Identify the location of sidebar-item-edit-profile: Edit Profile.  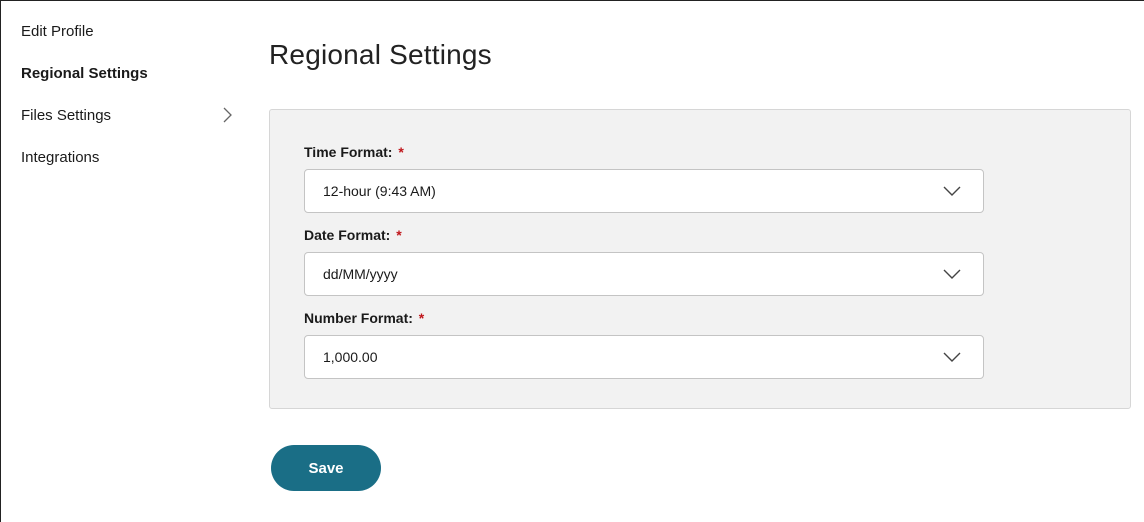
(128, 42).